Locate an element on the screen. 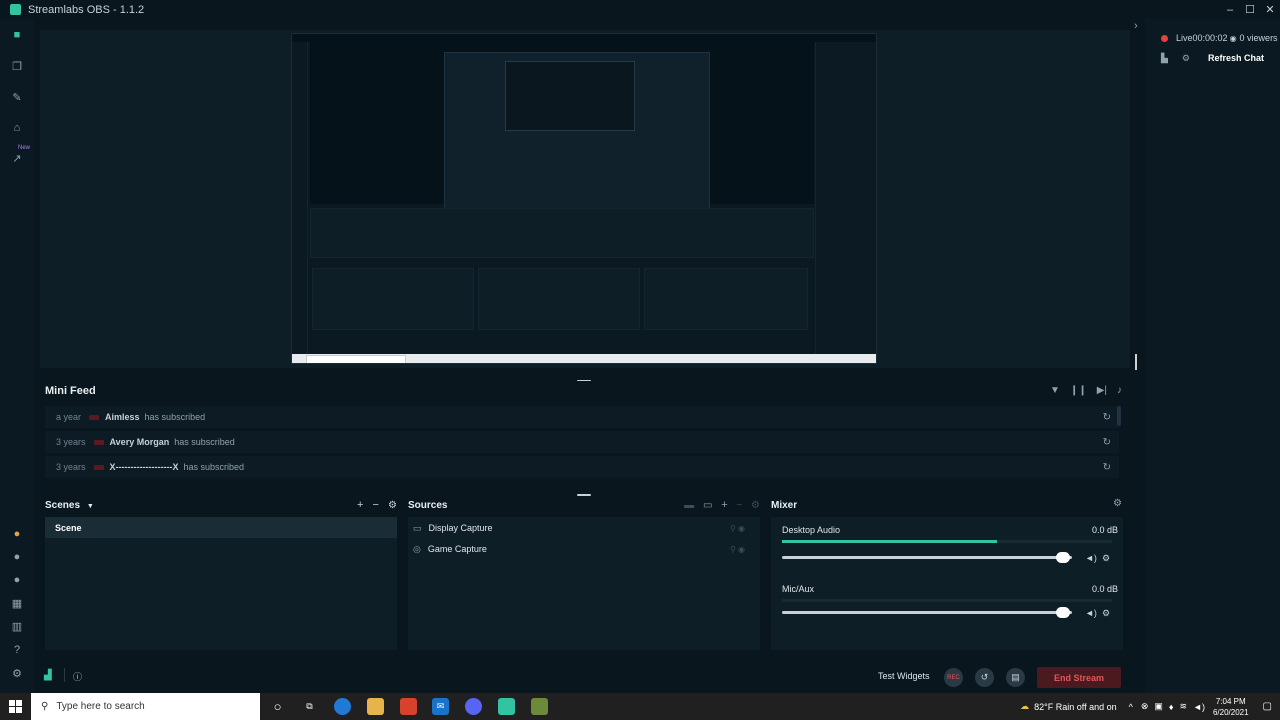  scene-item: Scene is located at coordinates (221, 527).